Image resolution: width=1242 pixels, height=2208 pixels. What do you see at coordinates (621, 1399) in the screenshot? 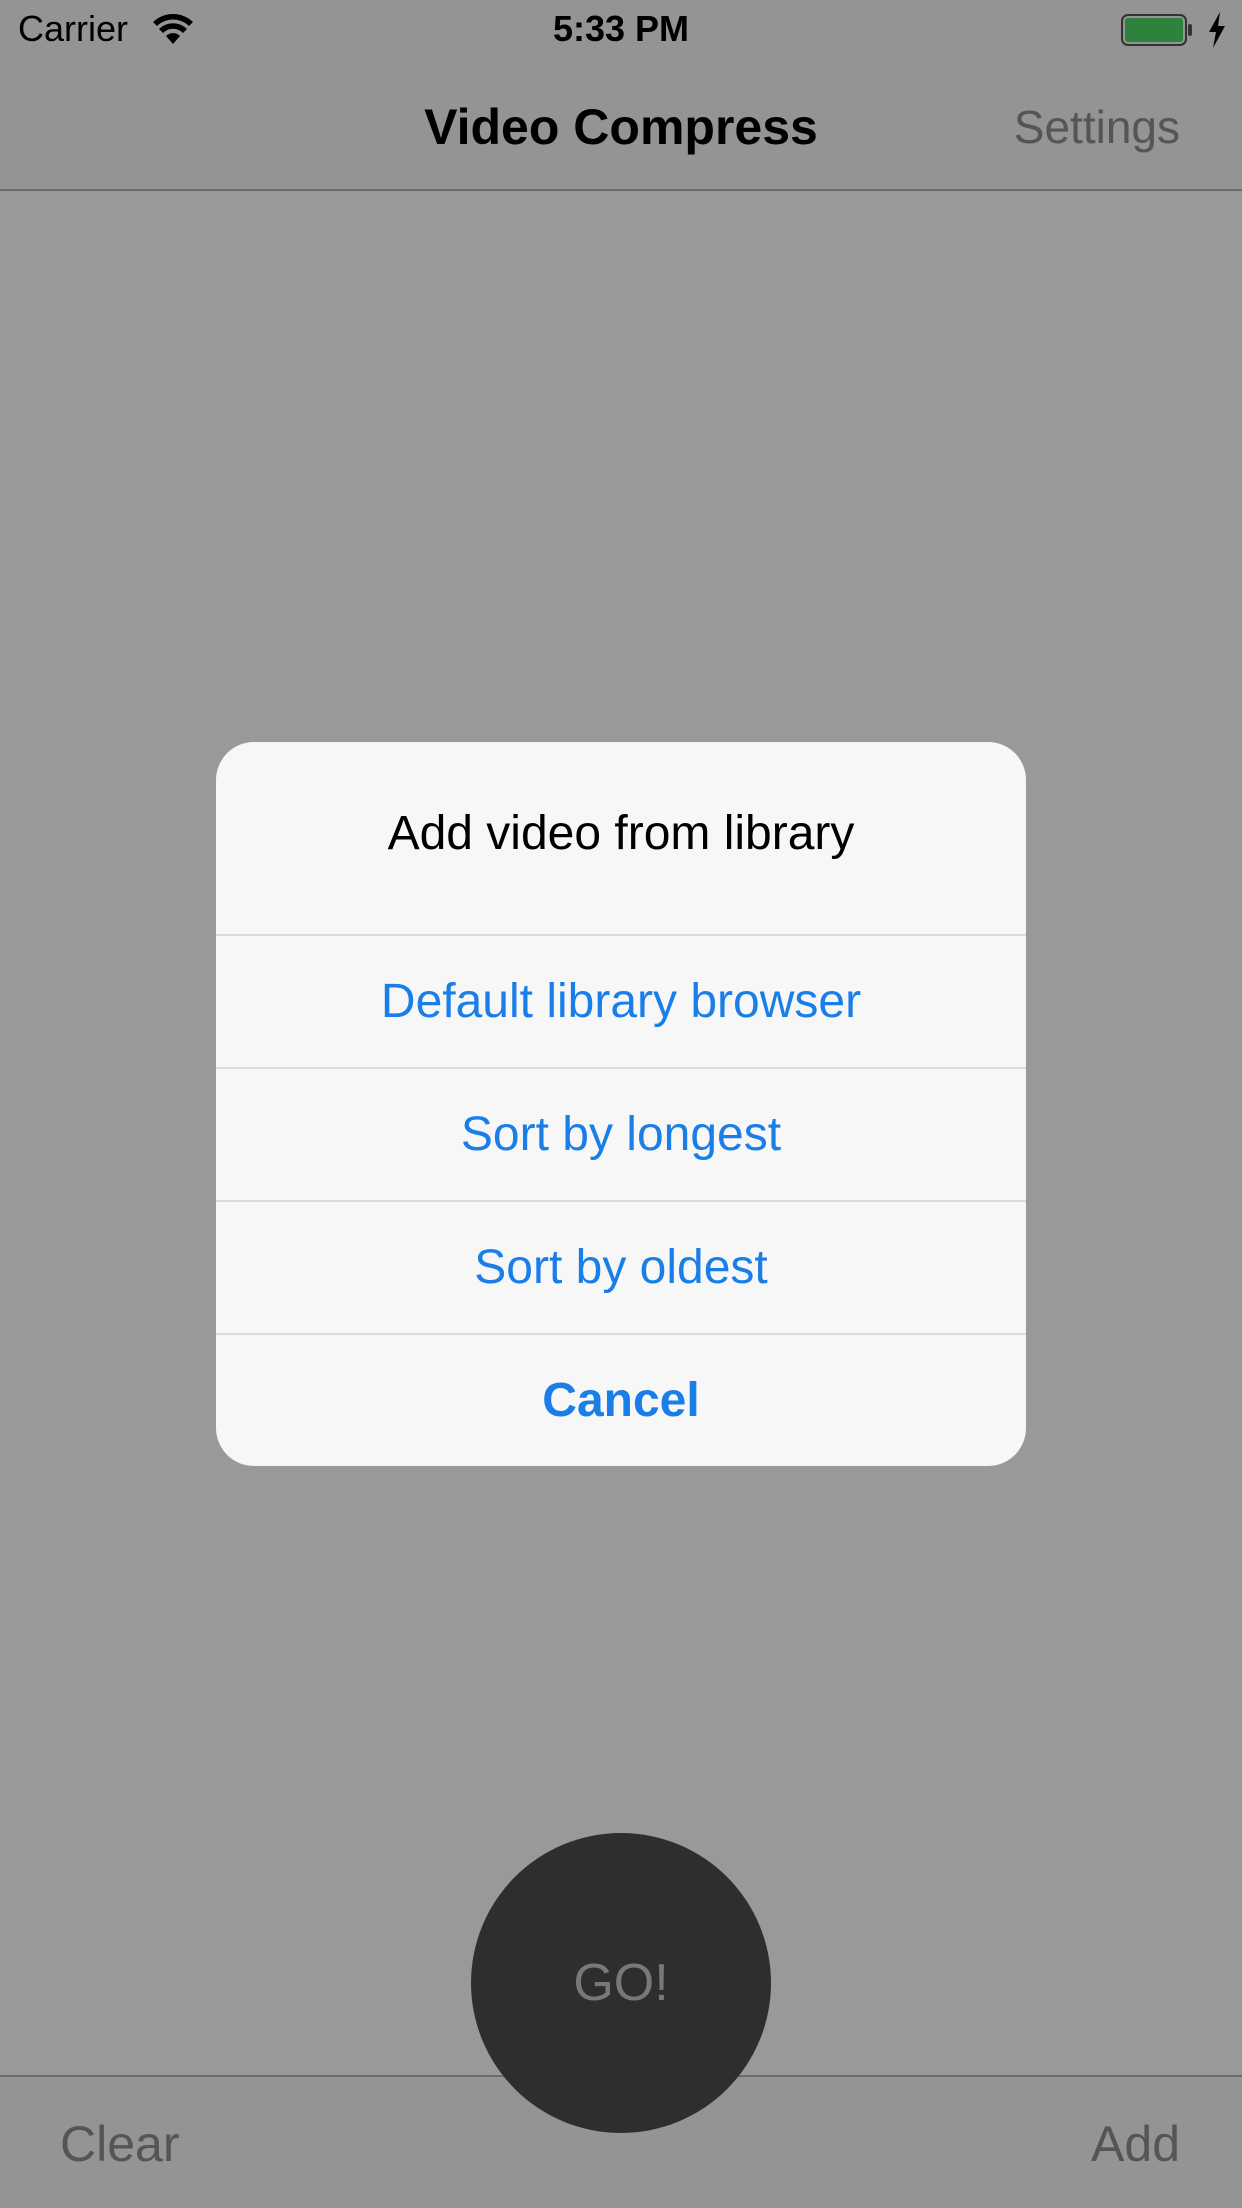
I see `cancel-button: Cancel` at bounding box center [621, 1399].